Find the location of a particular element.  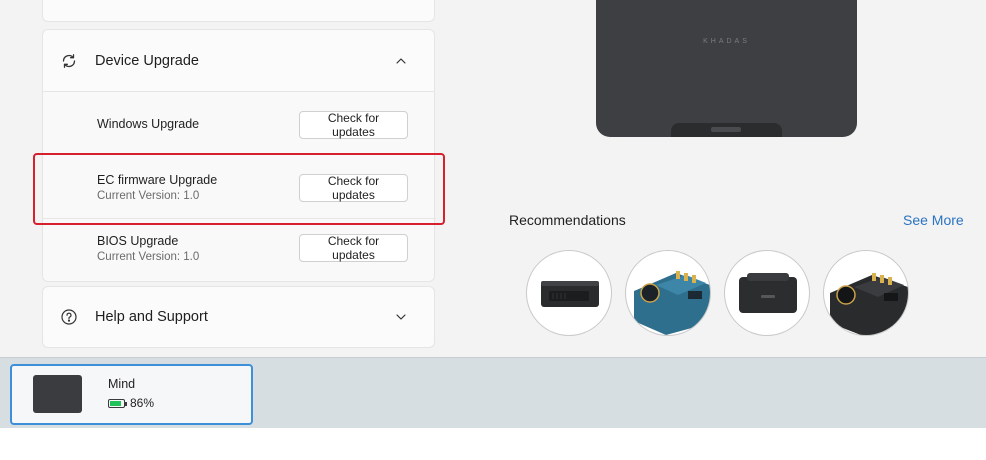

help-icon is located at coordinates (69, 317).